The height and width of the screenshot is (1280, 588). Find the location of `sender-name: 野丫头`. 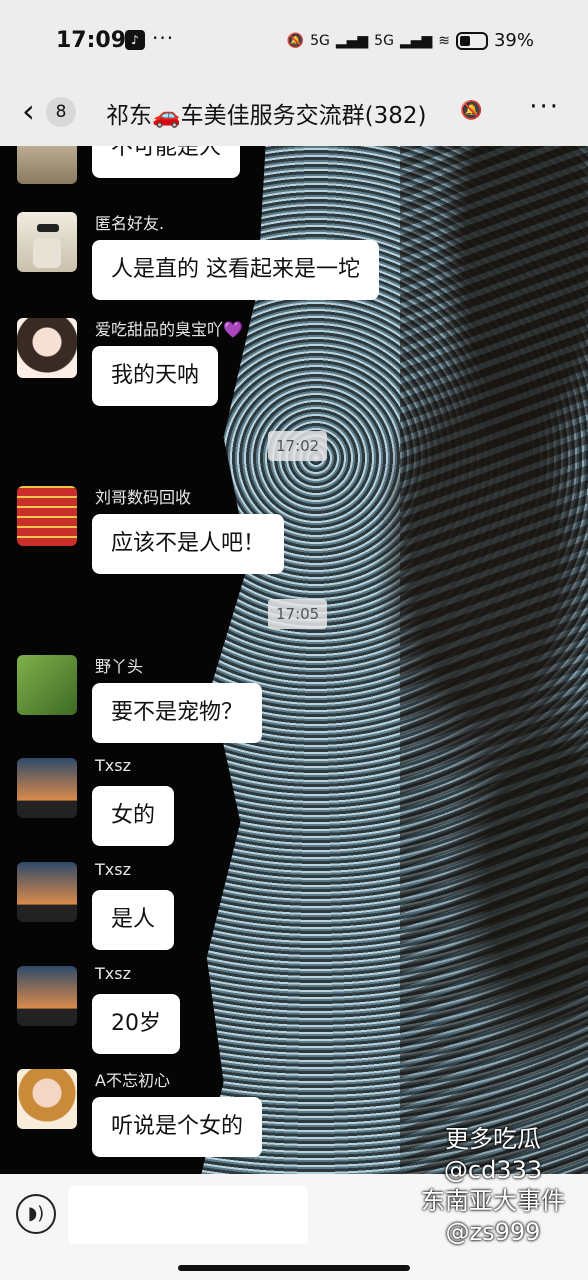

sender-name: 野丫头 is located at coordinates (119, 666).